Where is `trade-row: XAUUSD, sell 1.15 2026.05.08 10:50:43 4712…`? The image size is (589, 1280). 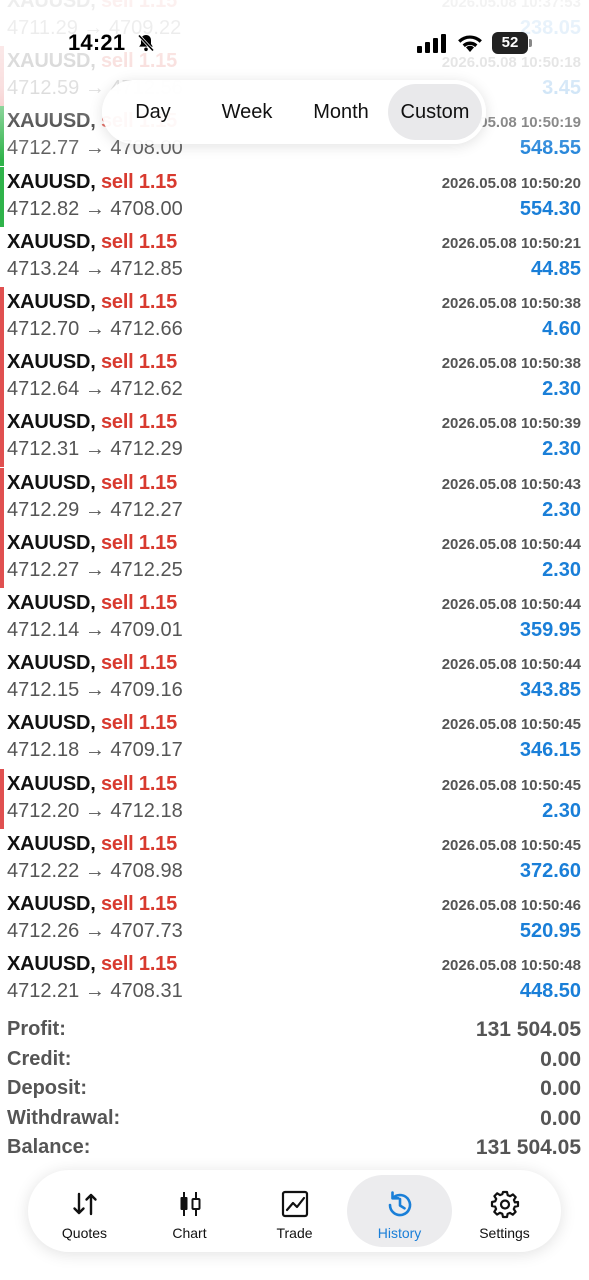
trade-row: XAUUSD, sell 1.15 2026.05.08 10:50:43 4712… is located at coordinates (294, 497).